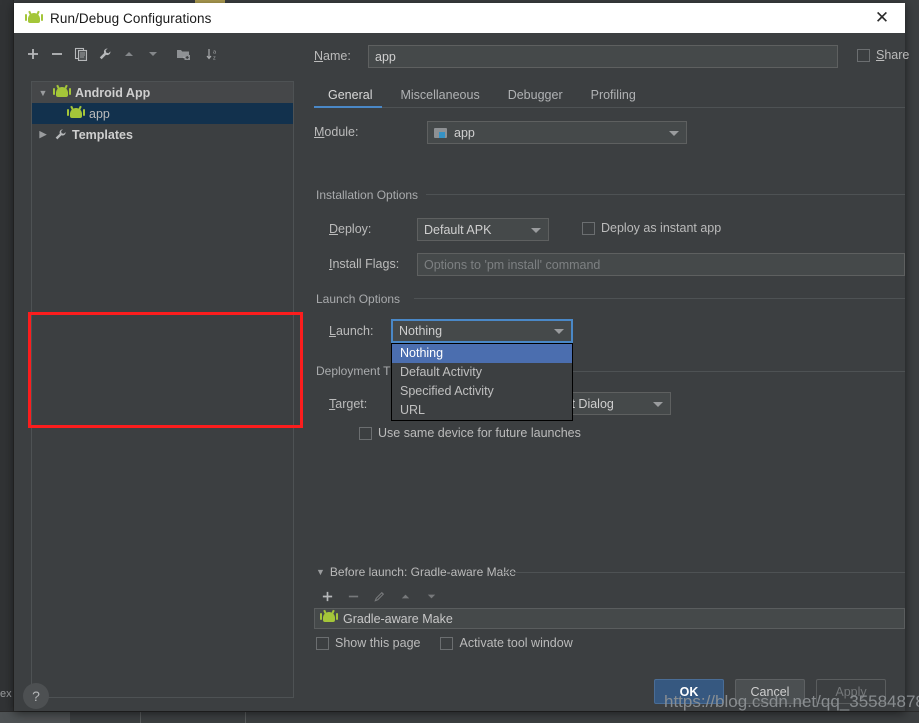 The image size is (919, 723). I want to click on before-launch-checkboxes: Show this page Activate tool window, so click(444, 643).